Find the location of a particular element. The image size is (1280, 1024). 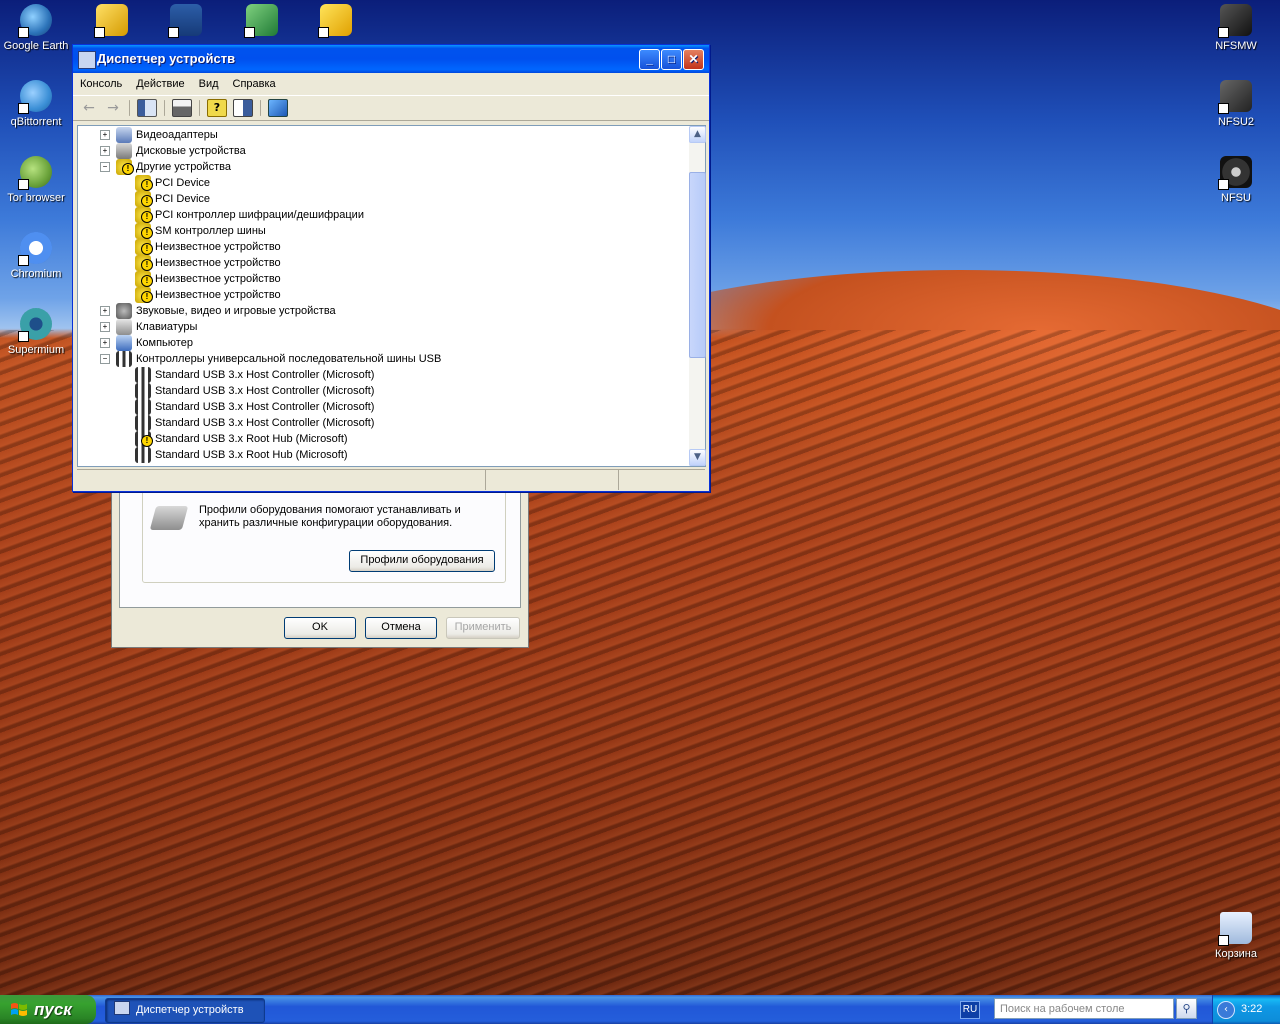

tree-item: + Компьютер is located at coordinates (378, 343).